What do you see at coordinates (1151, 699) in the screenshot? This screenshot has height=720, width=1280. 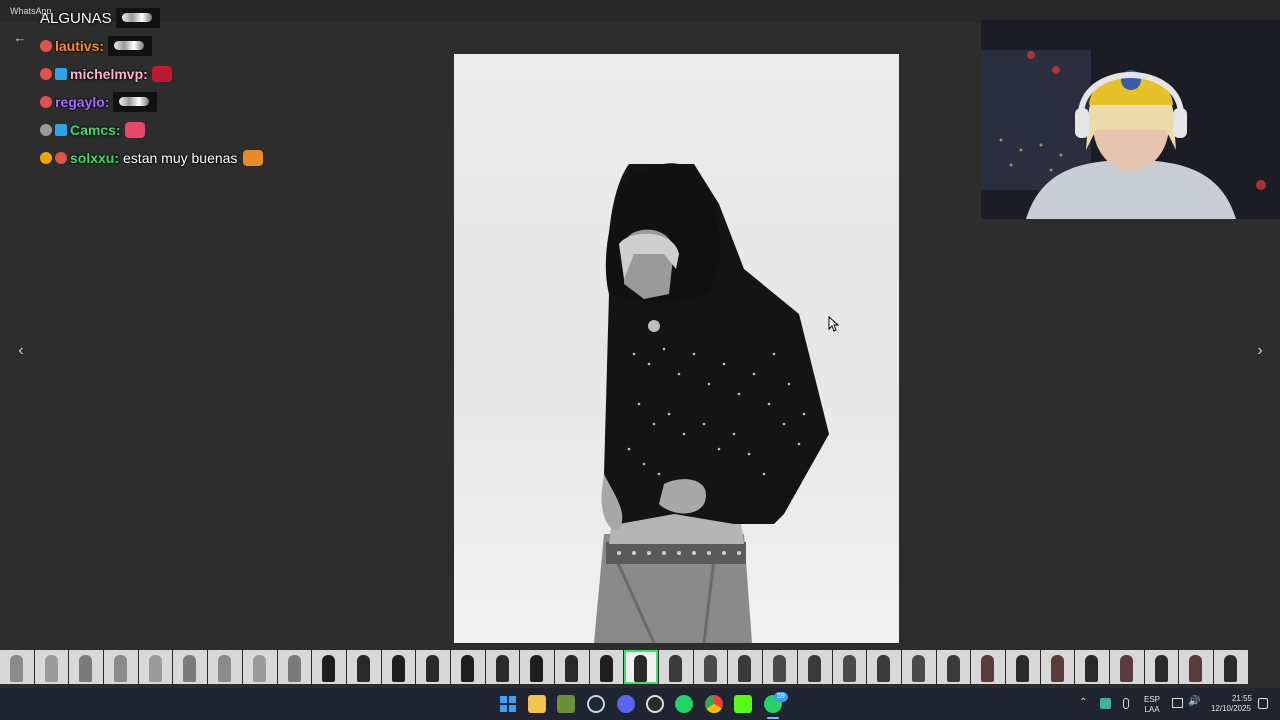 I see `language-code: ESP` at bounding box center [1151, 699].